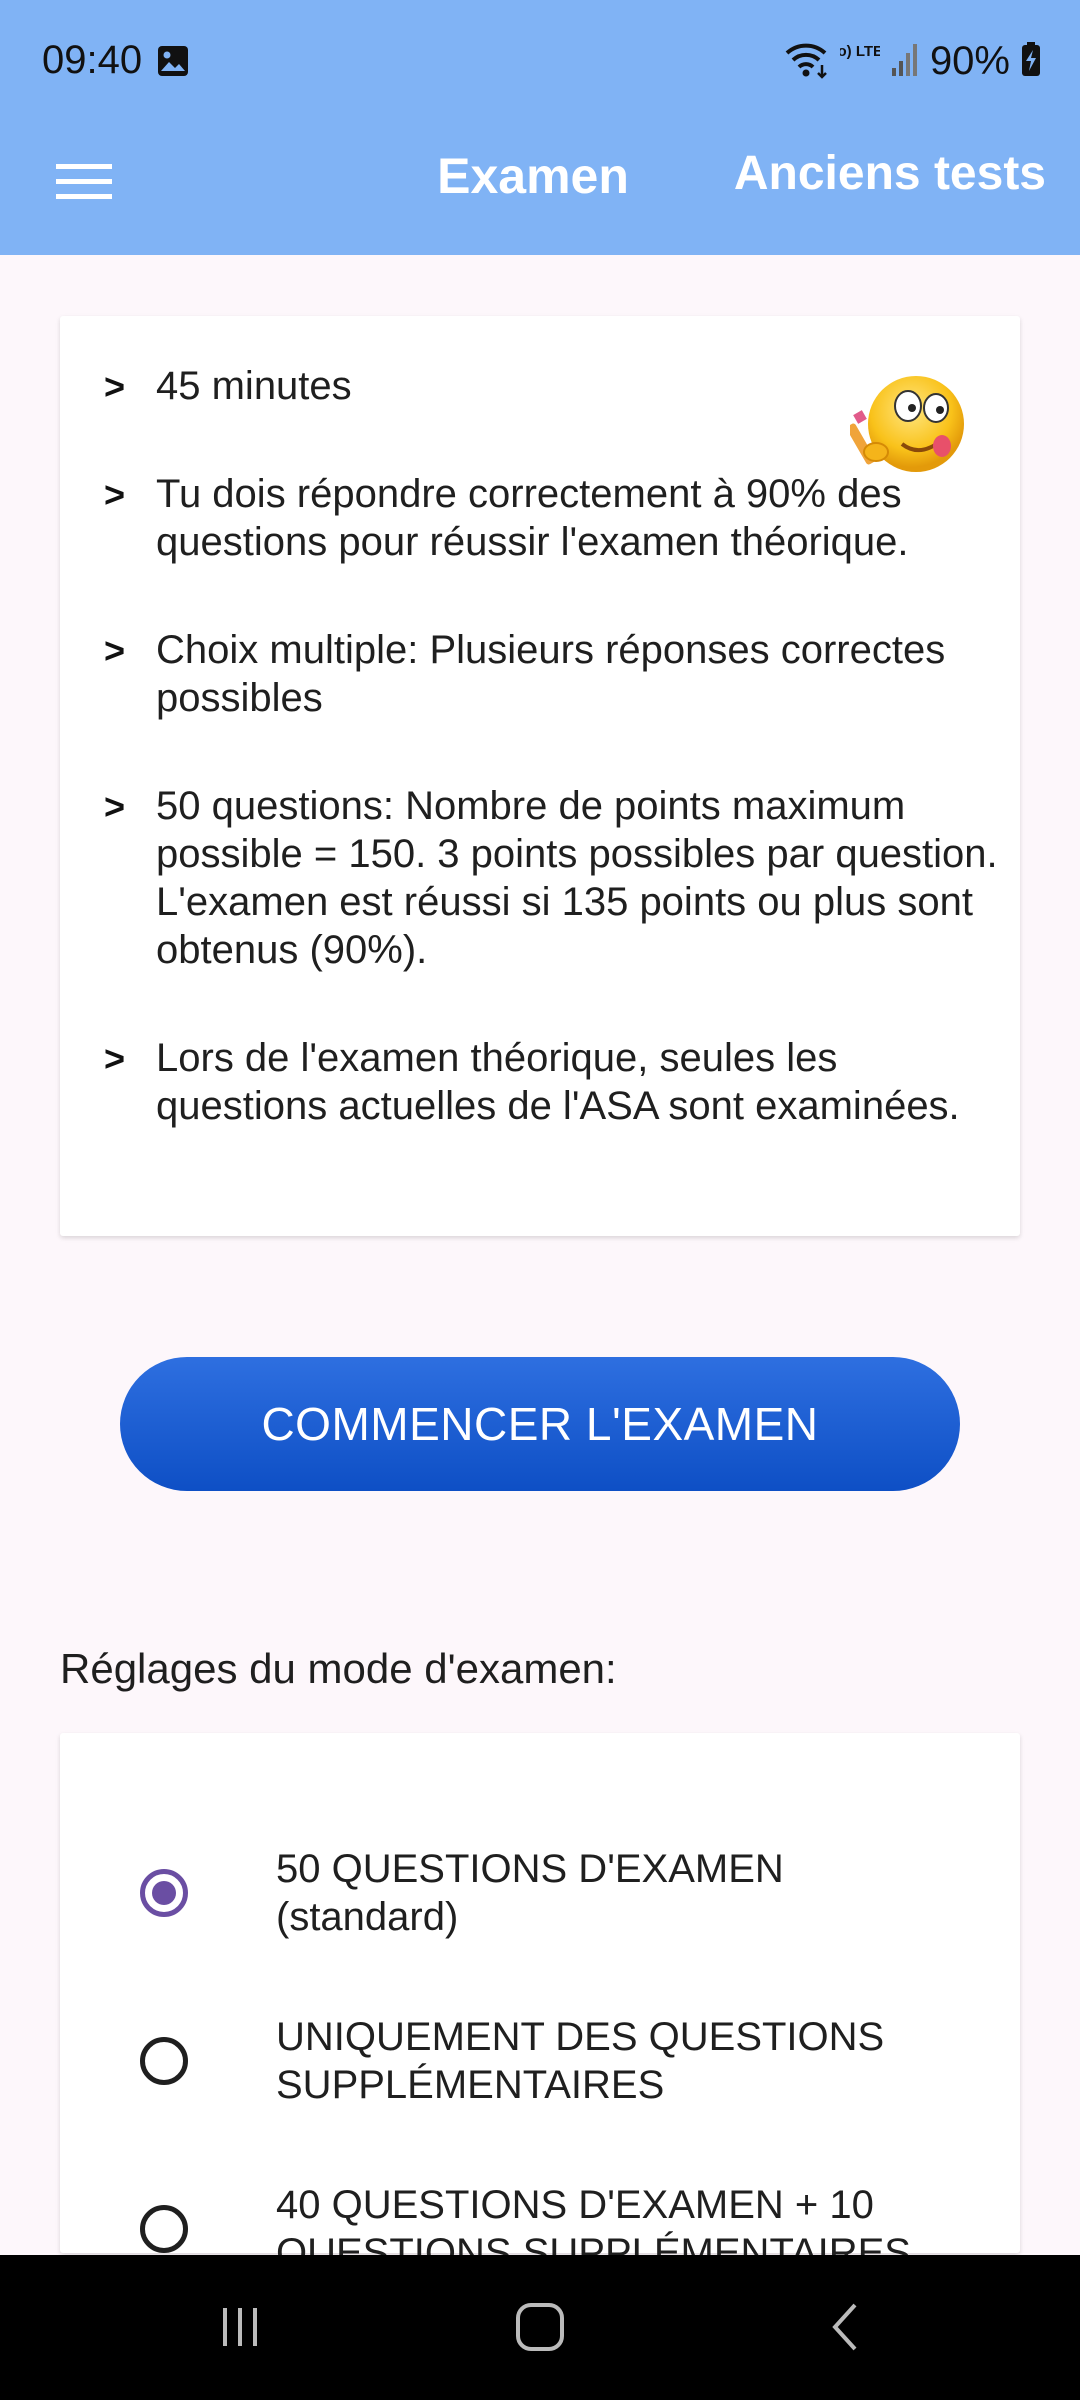 The width and height of the screenshot is (1080, 2400). What do you see at coordinates (92, 60) in the screenshot?
I see `status-time: 09:40` at bounding box center [92, 60].